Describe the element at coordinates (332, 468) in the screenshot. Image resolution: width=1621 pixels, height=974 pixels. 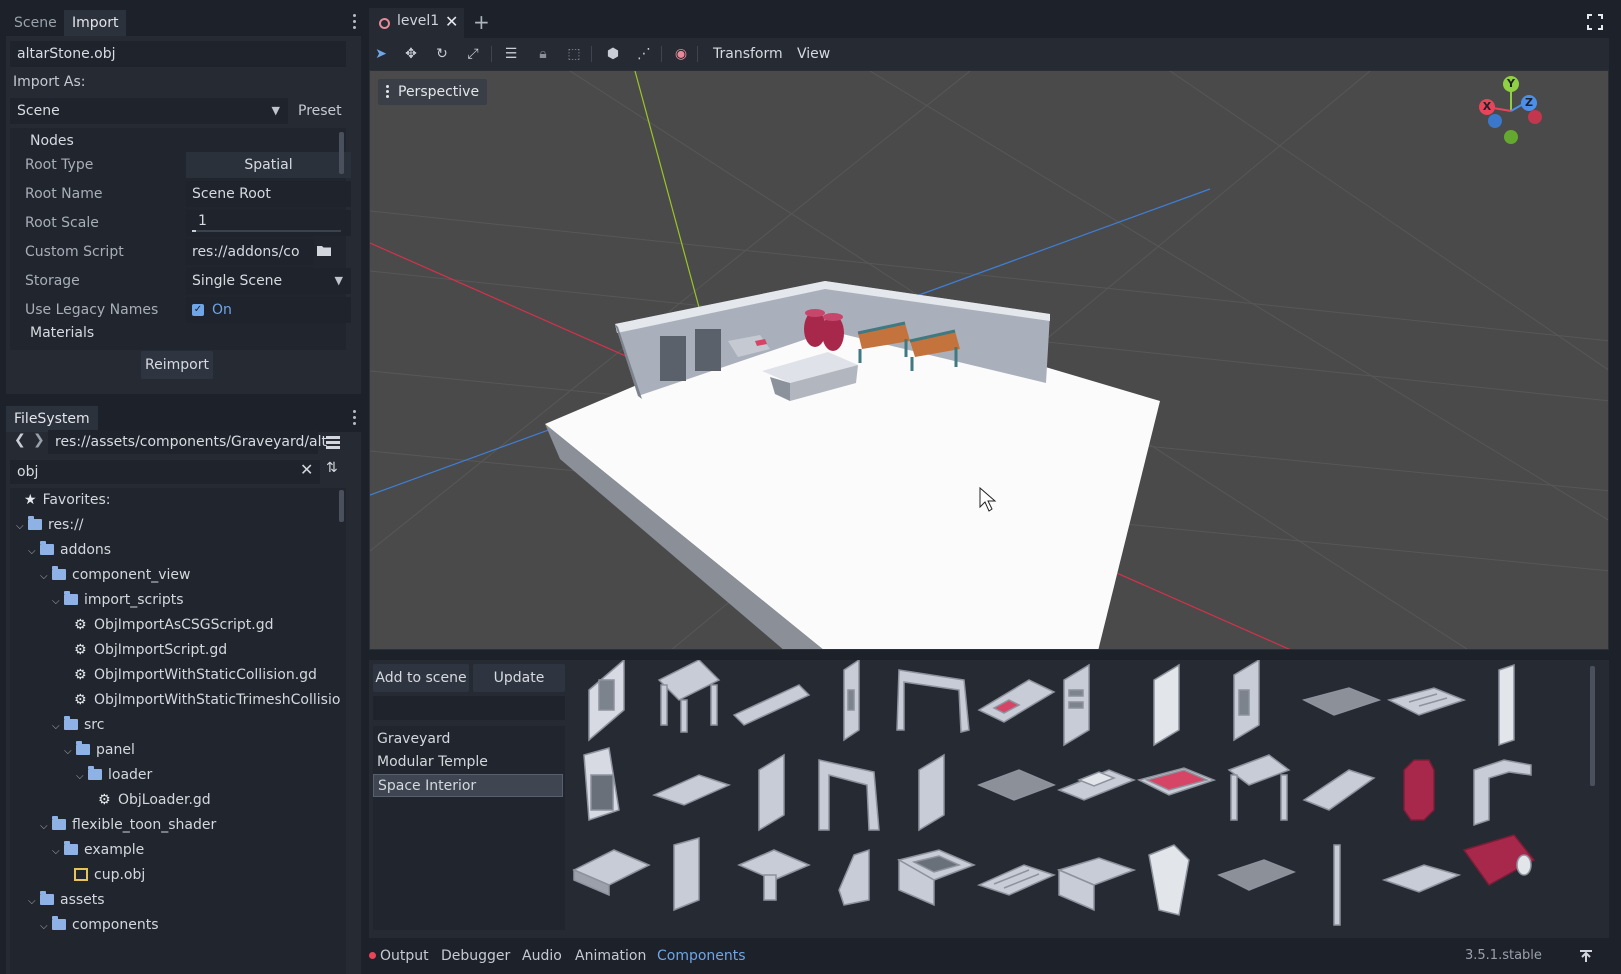
I see `sort-icon: ⇅` at that location.